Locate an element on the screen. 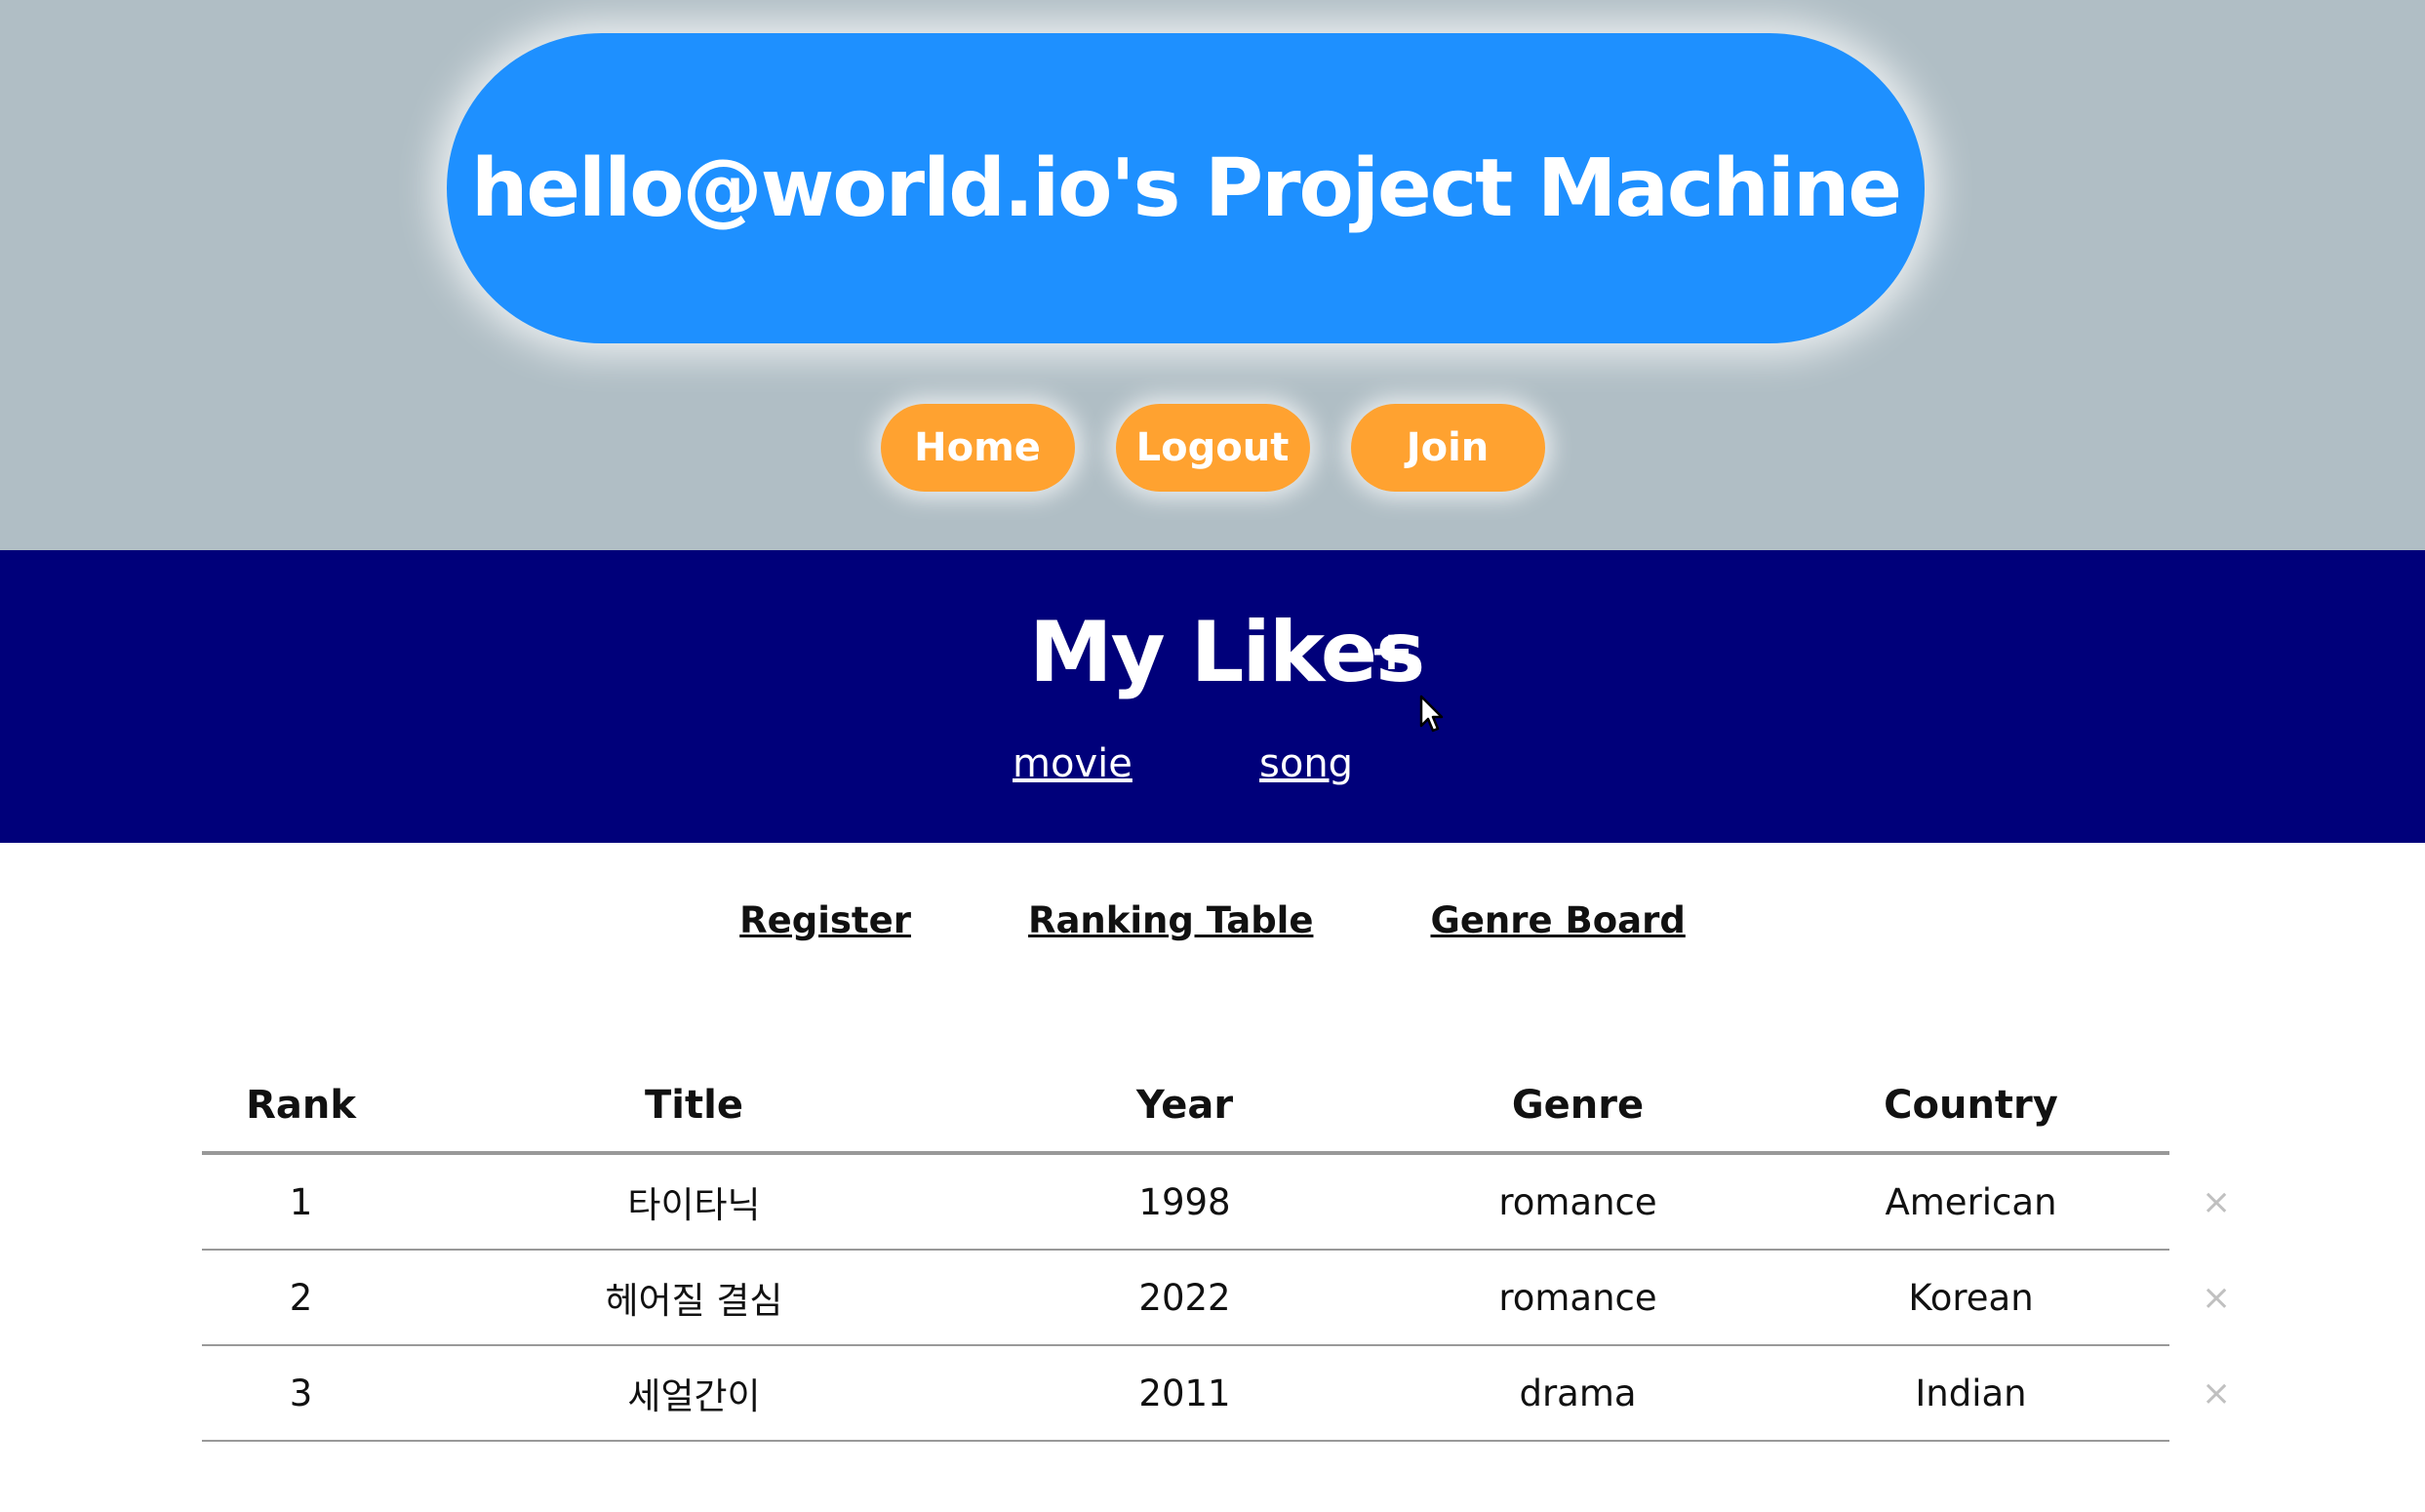 The width and height of the screenshot is (2425, 1512). likes-title: My Likes is located at coordinates (1227, 652).